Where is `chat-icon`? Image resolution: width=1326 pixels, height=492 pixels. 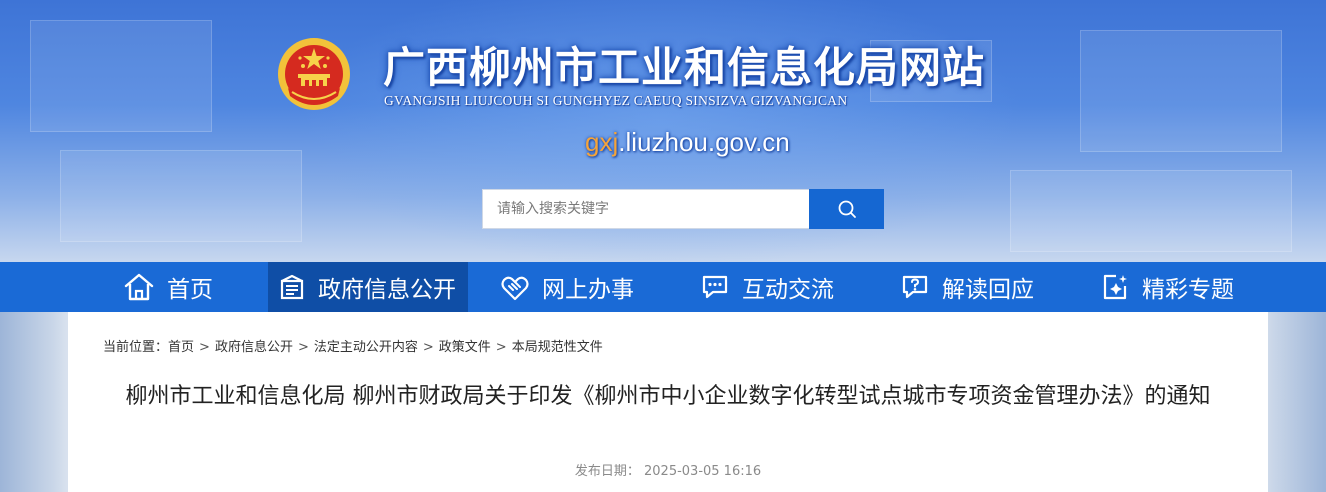 chat-icon is located at coordinates (715, 287).